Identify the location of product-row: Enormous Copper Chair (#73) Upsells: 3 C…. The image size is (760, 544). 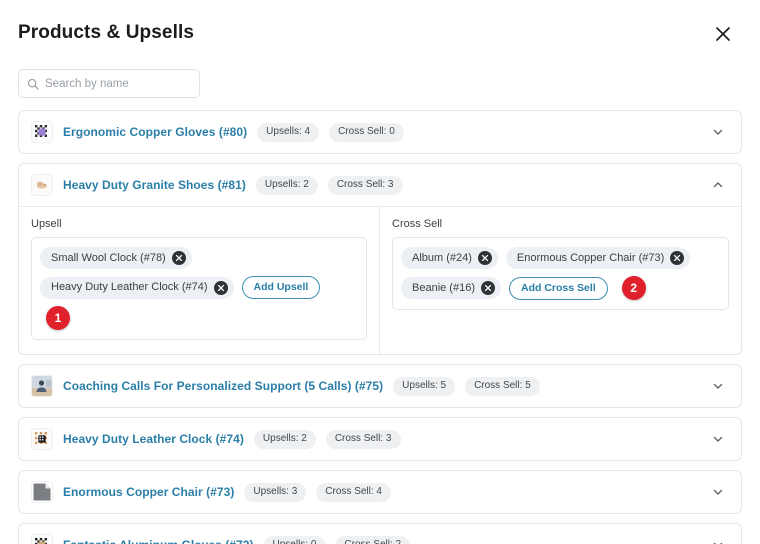
(380, 492).